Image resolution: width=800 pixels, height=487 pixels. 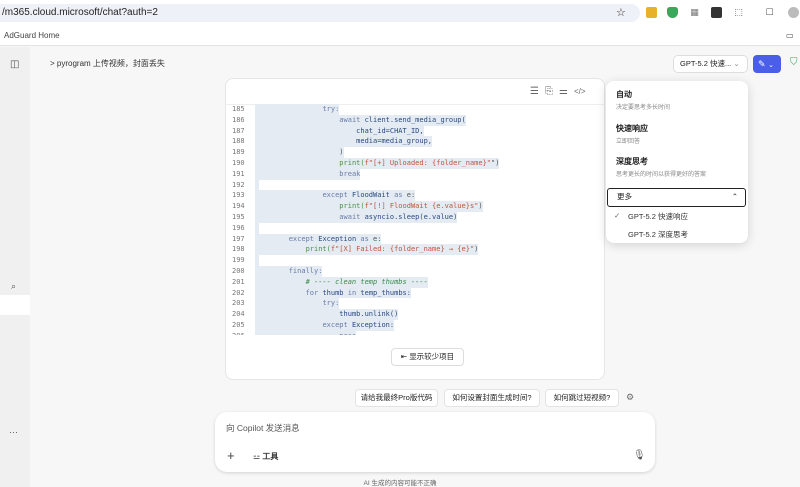 What do you see at coordinates (369, 314) in the screenshot?
I see `code-token: thumb.unlink()` at bounding box center [369, 314].